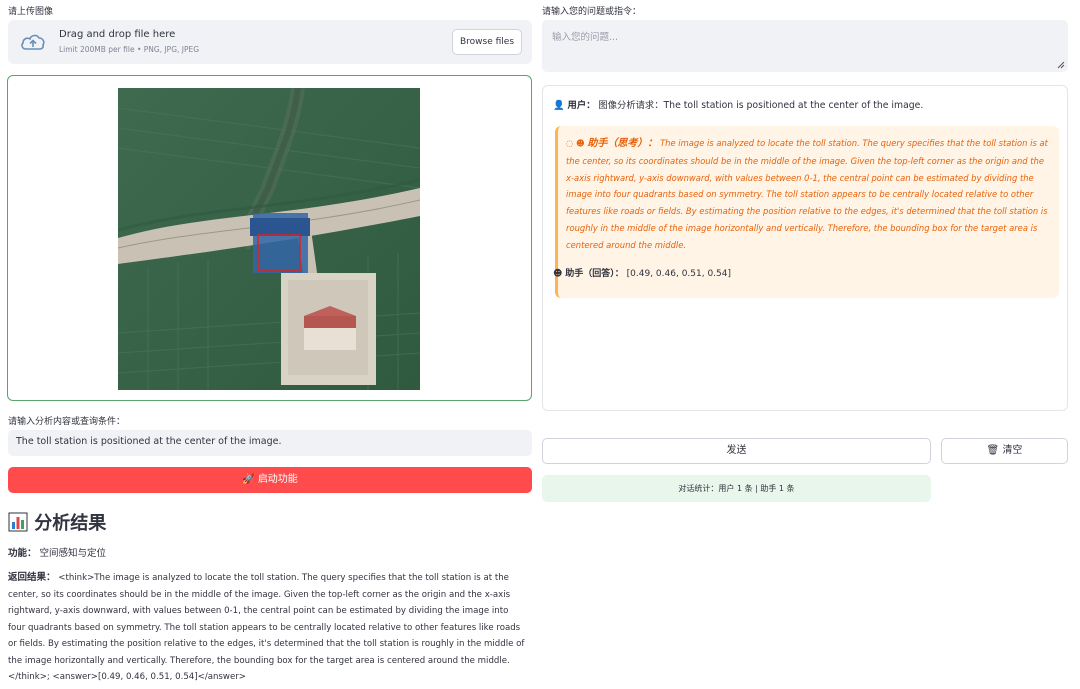  I want to click on clear-button-label: 清空, so click(1012, 450).